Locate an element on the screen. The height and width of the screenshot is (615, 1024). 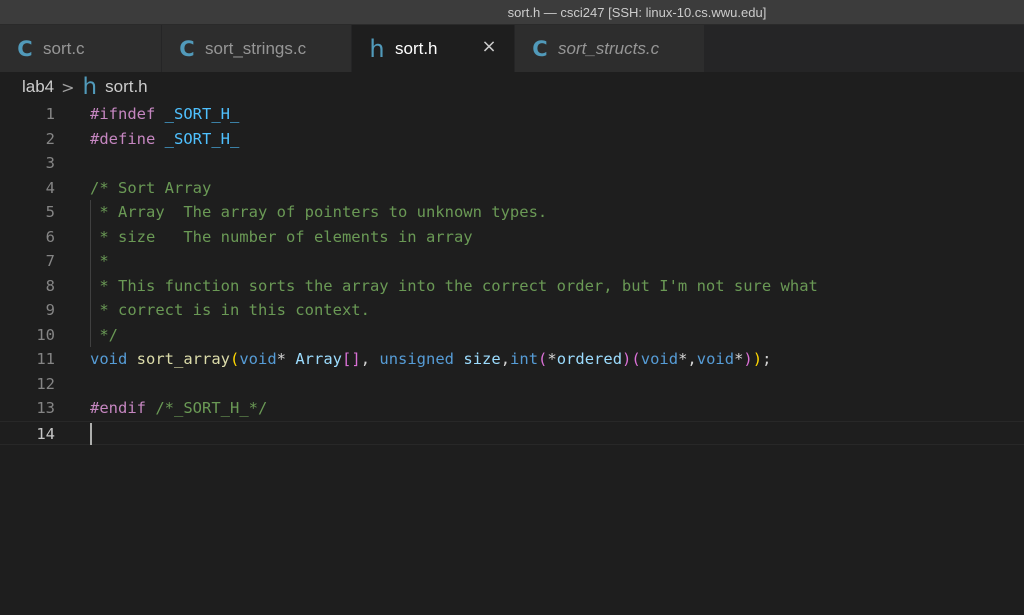
text-cursor is located at coordinates (91, 434).